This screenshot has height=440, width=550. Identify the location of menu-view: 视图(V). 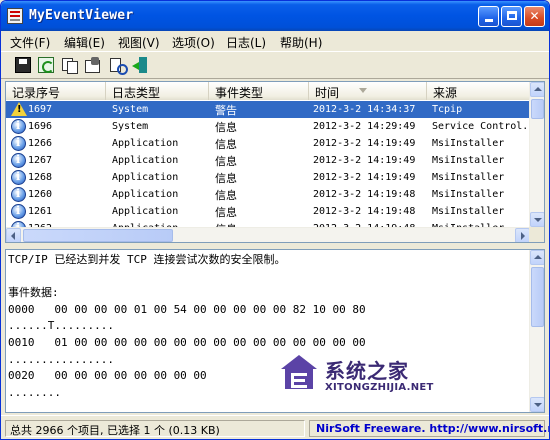
(139, 42).